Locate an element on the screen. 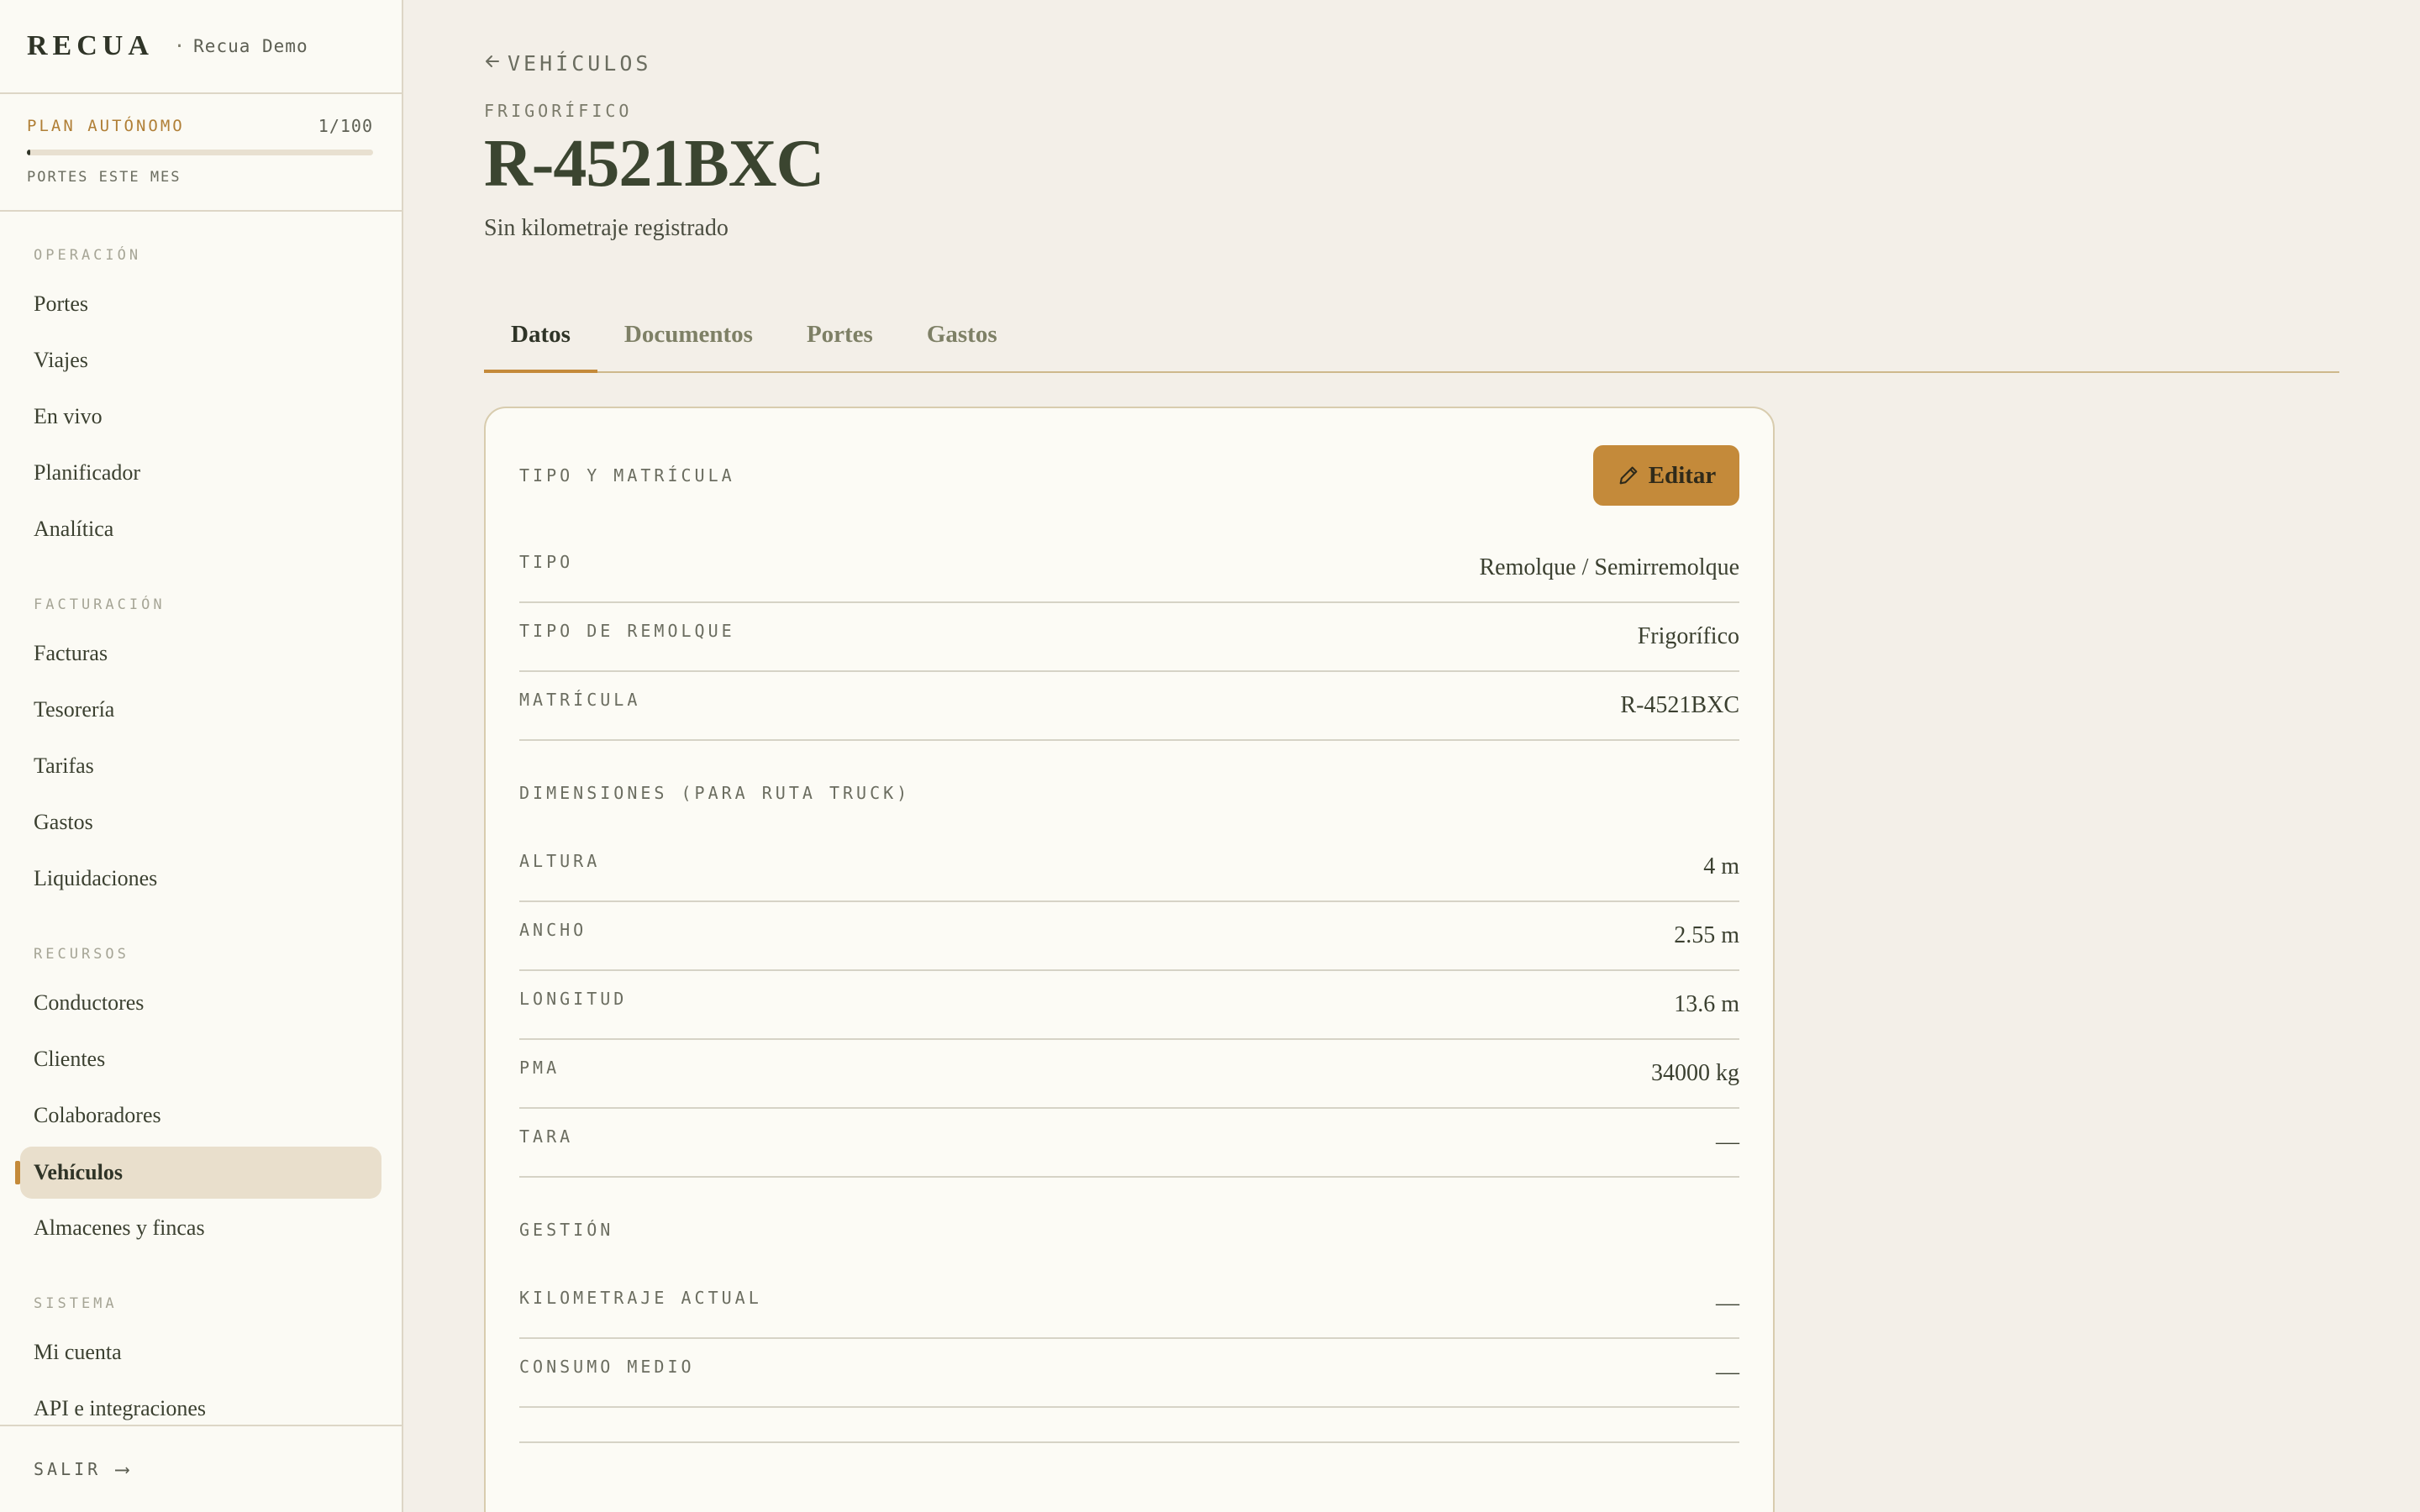 The height and width of the screenshot is (1512, 2420). vehicle-category: FRIGORÍFICO is located at coordinates (558, 111).